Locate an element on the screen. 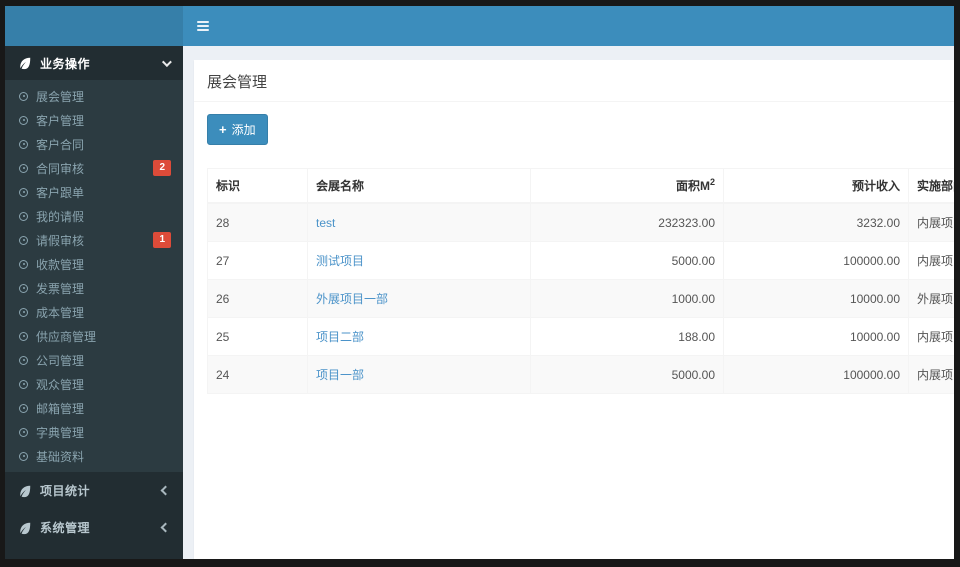  exhibition-name-link: 外展项目一部 is located at coordinates (352, 299).